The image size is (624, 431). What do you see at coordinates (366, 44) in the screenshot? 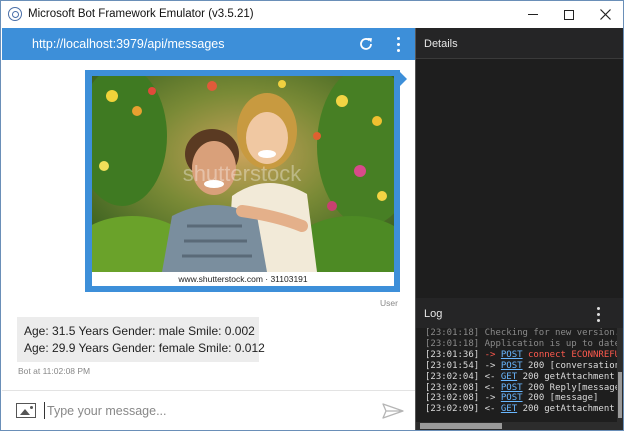
I see `refresh-icon` at bounding box center [366, 44].